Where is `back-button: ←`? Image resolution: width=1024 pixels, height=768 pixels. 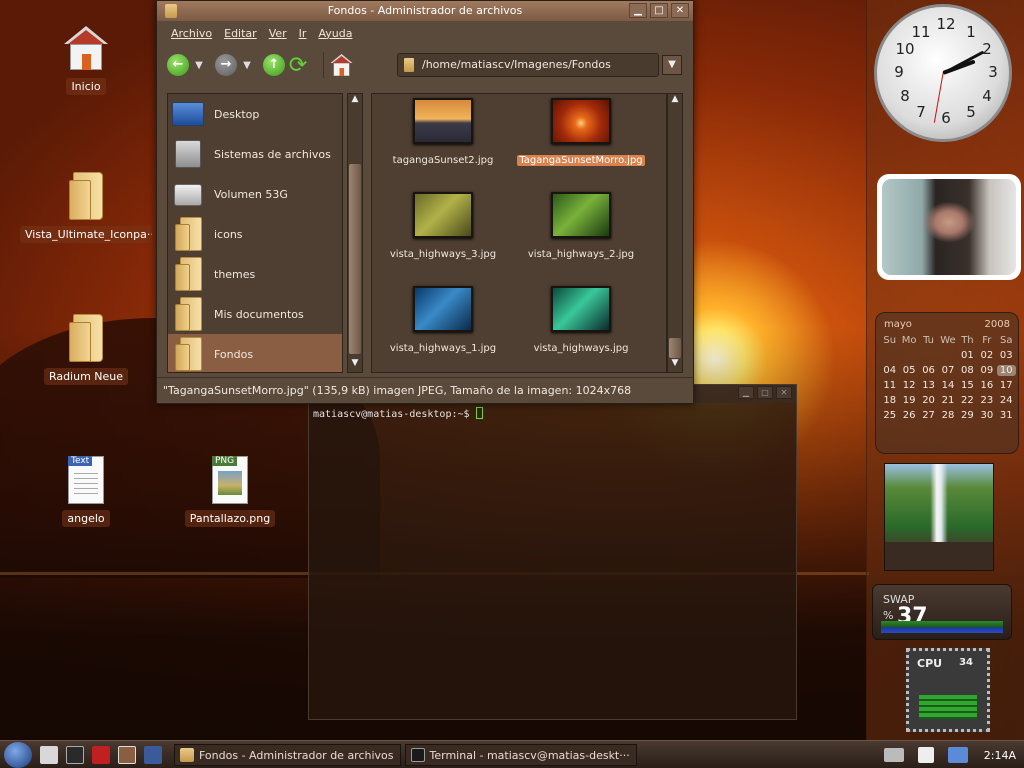 back-button: ← is located at coordinates (178, 65).